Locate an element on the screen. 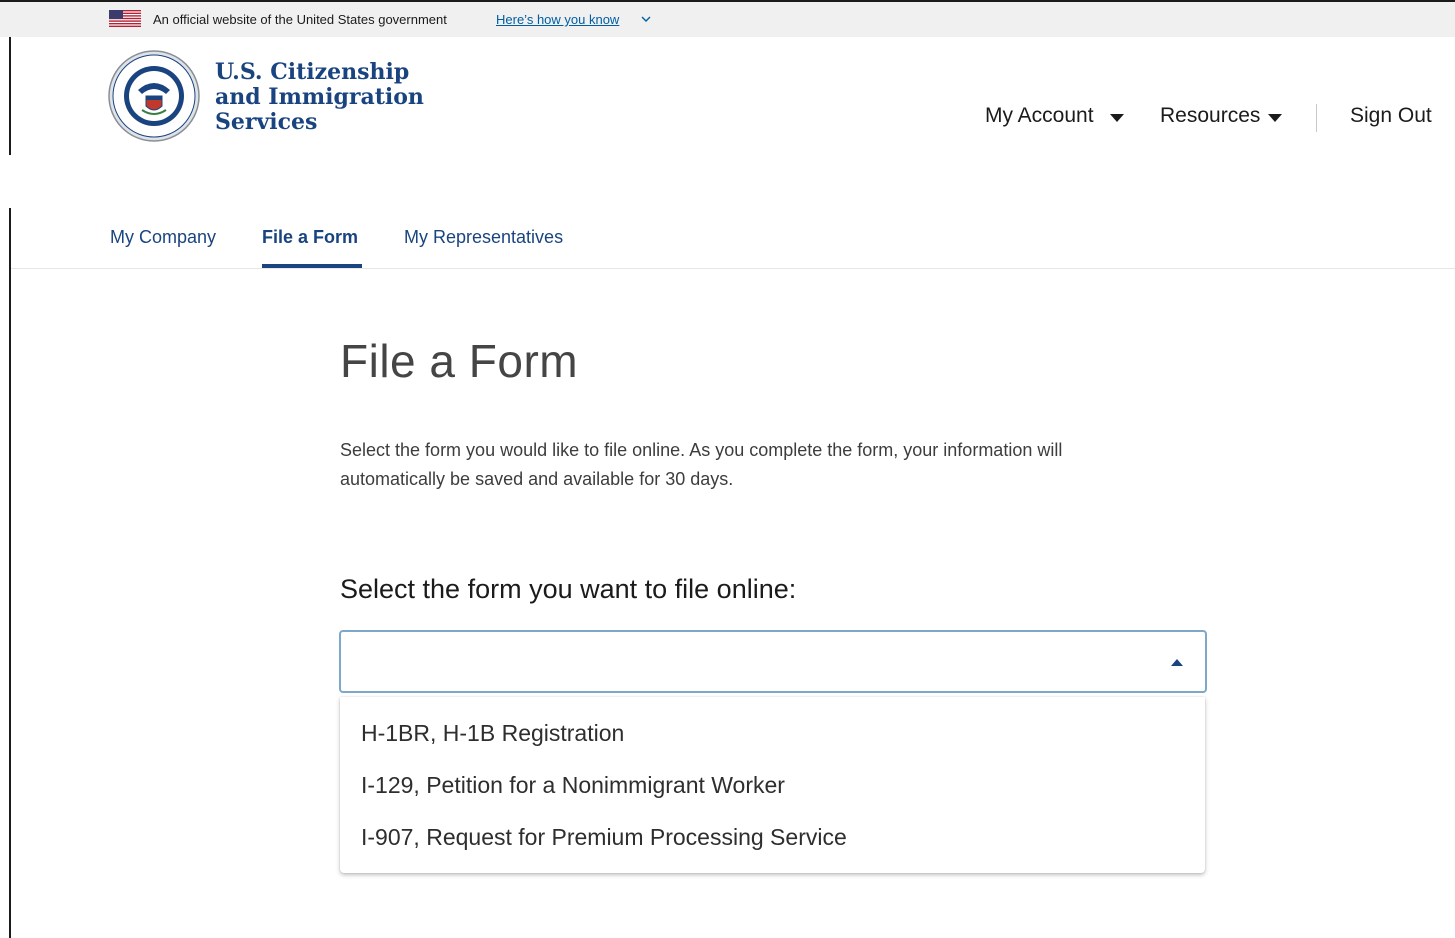 The image size is (1455, 938). us-flag-icon is located at coordinates (125, 18).